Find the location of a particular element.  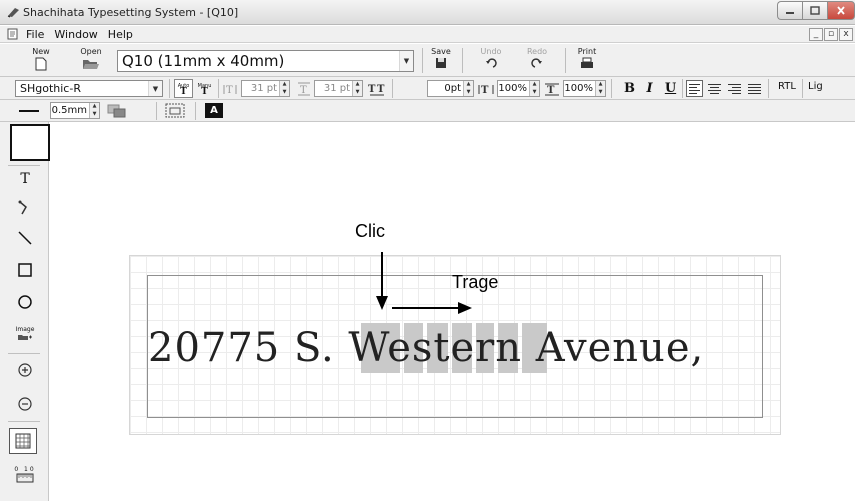

redo-button: Redo is located at coordinates (537, 58).